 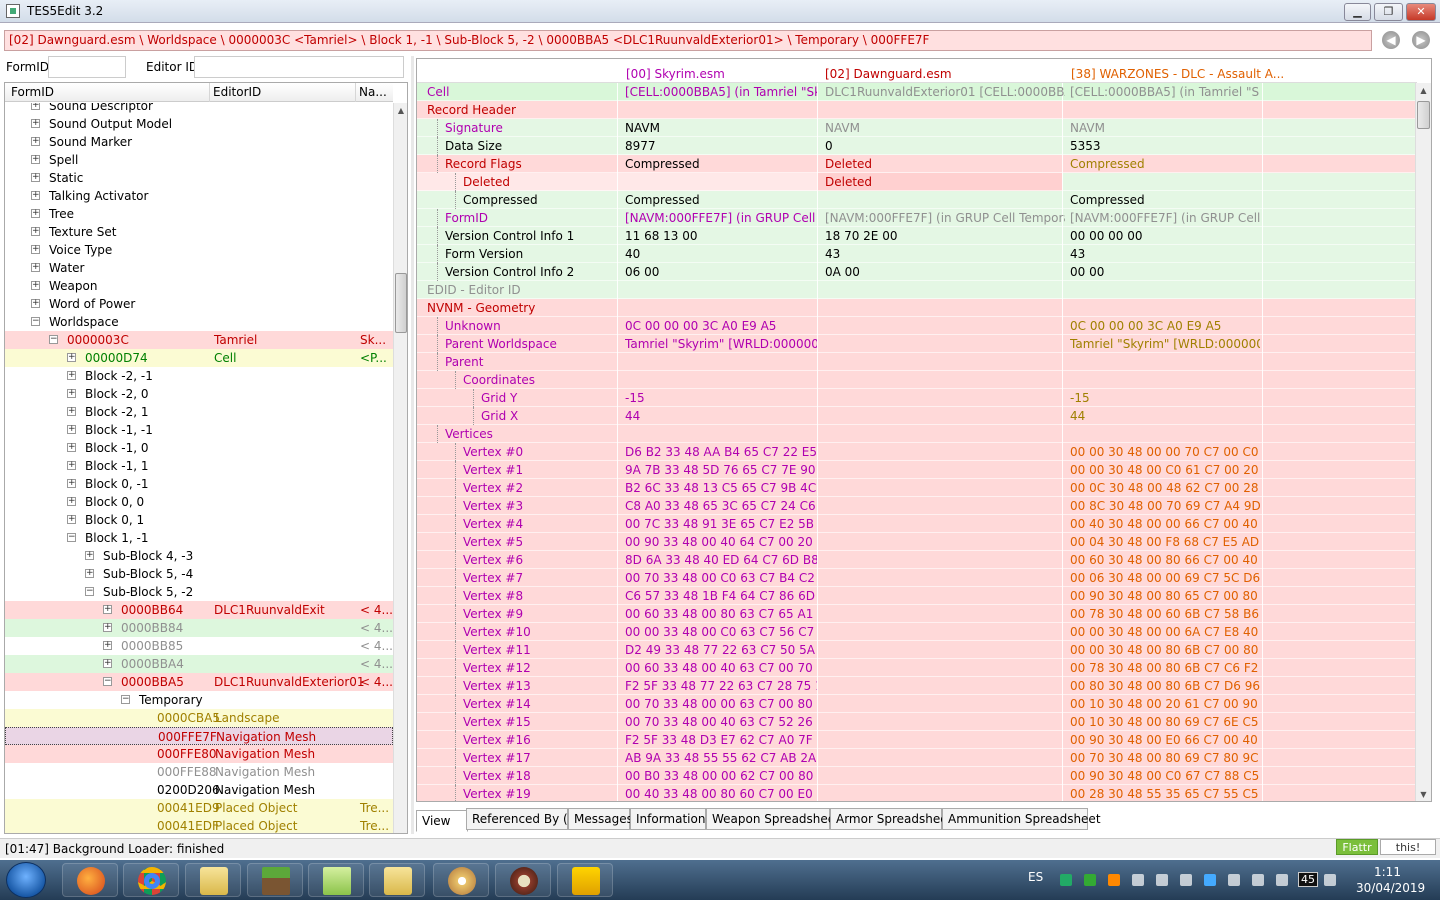 What do you see at coordinates (916, 200) in the screenshot?
I see `grid-row: Compressed Compressed Compressed` at bounding box center [916, 200].